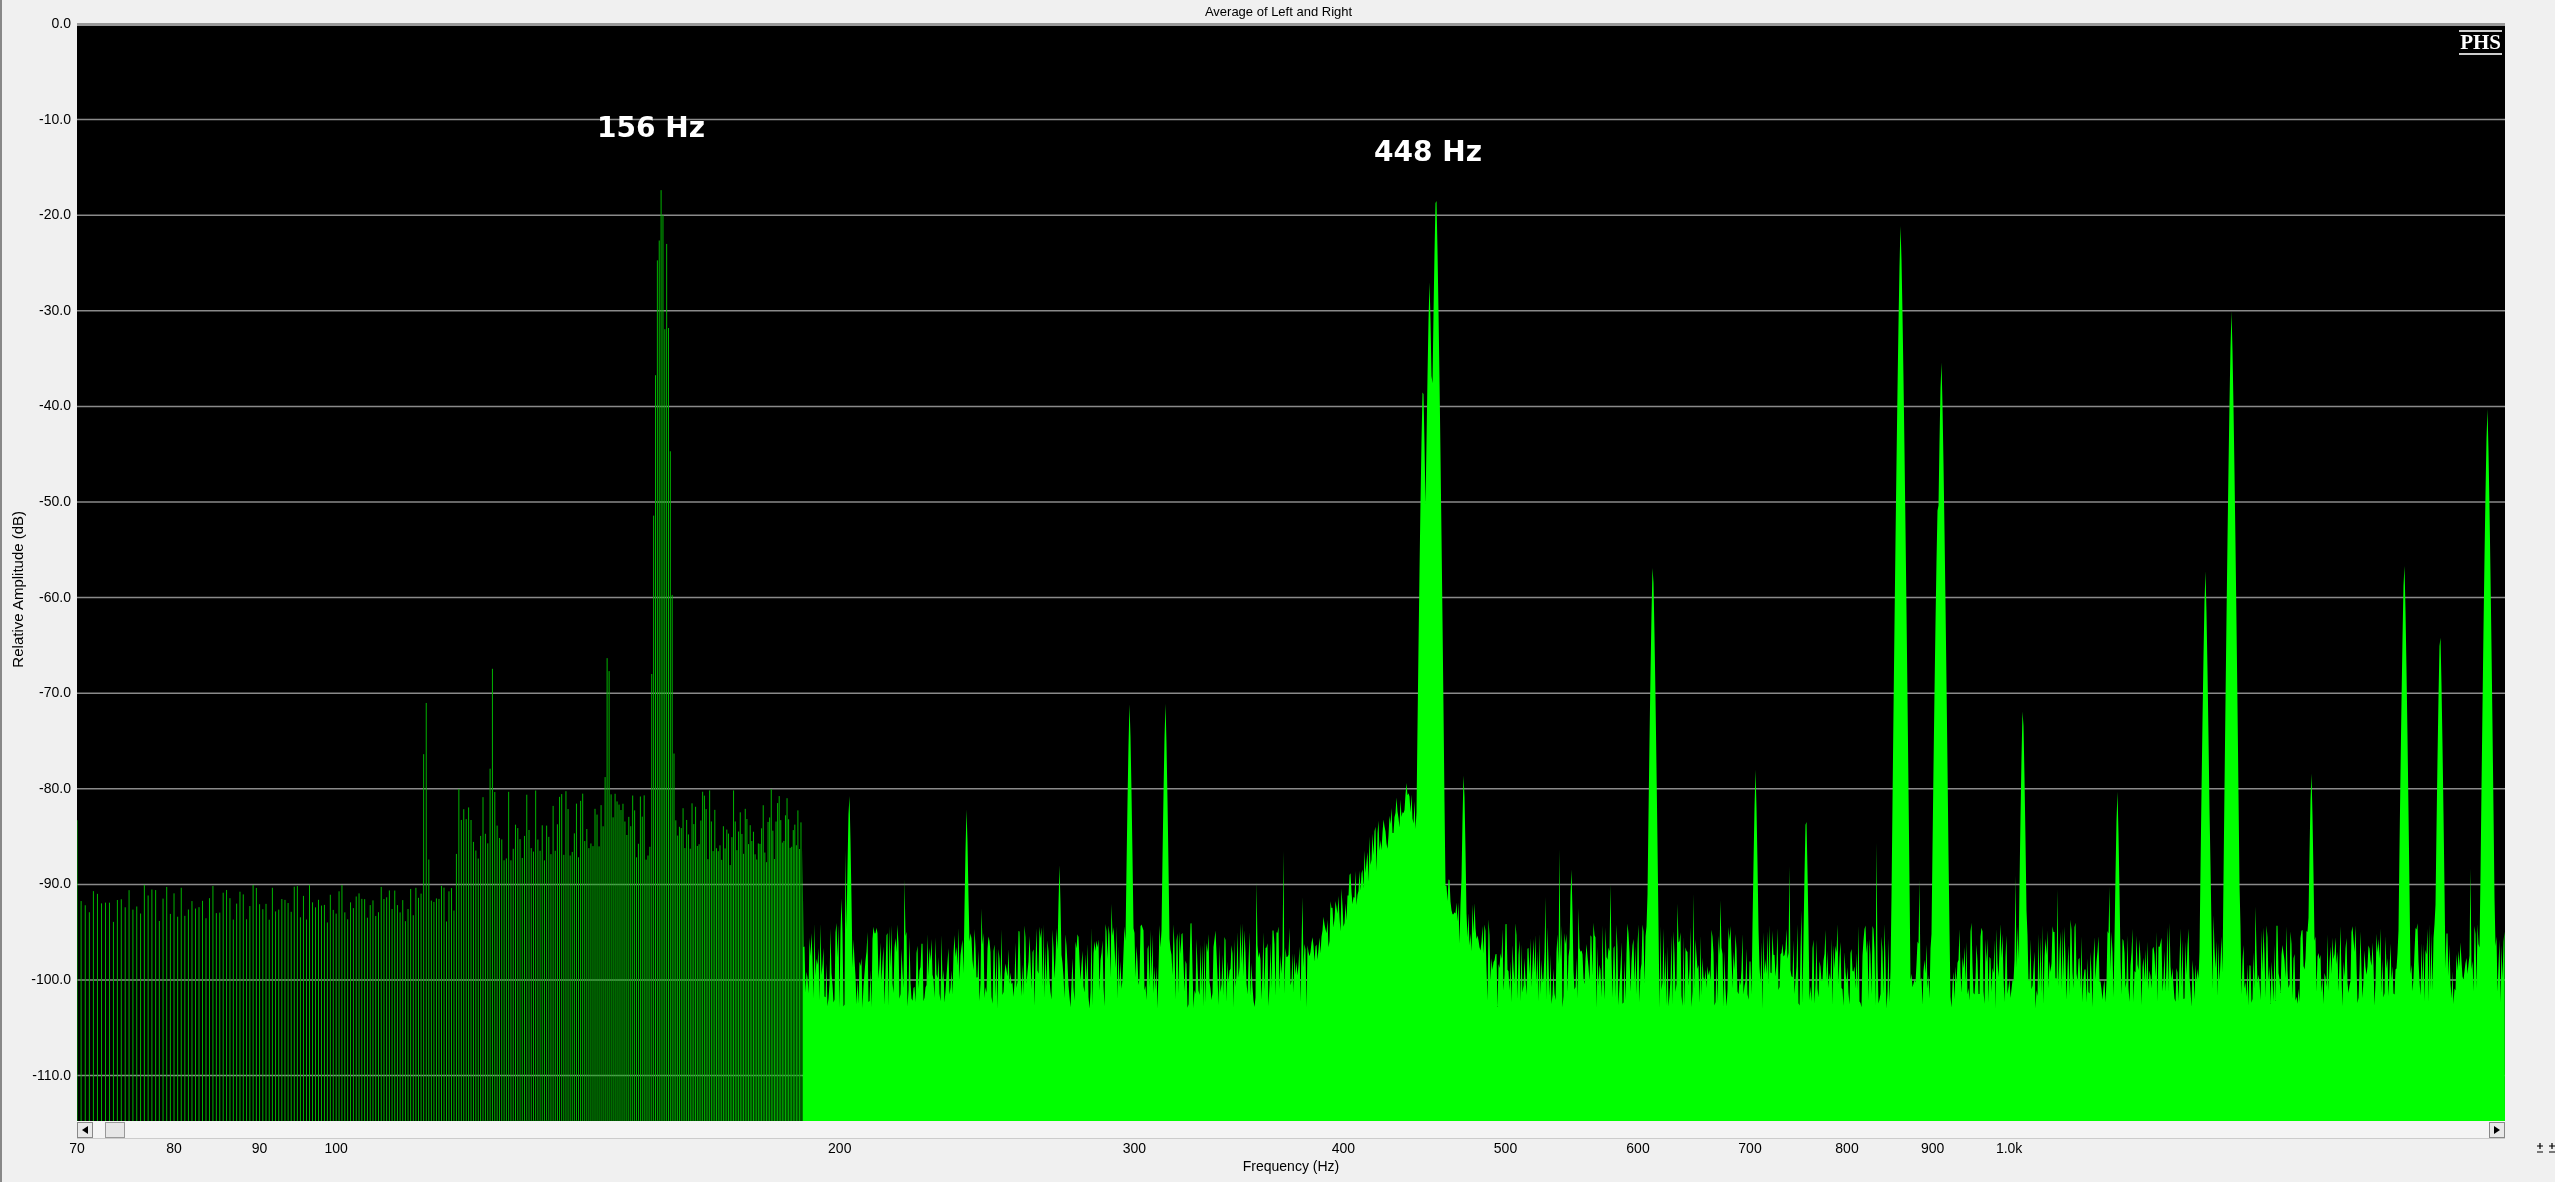 This screenshot has width=2555, height=1182. Describe the element at coordinates (51, 979) in the screenshot. I see `y-tick-label: -100.0` at that location.